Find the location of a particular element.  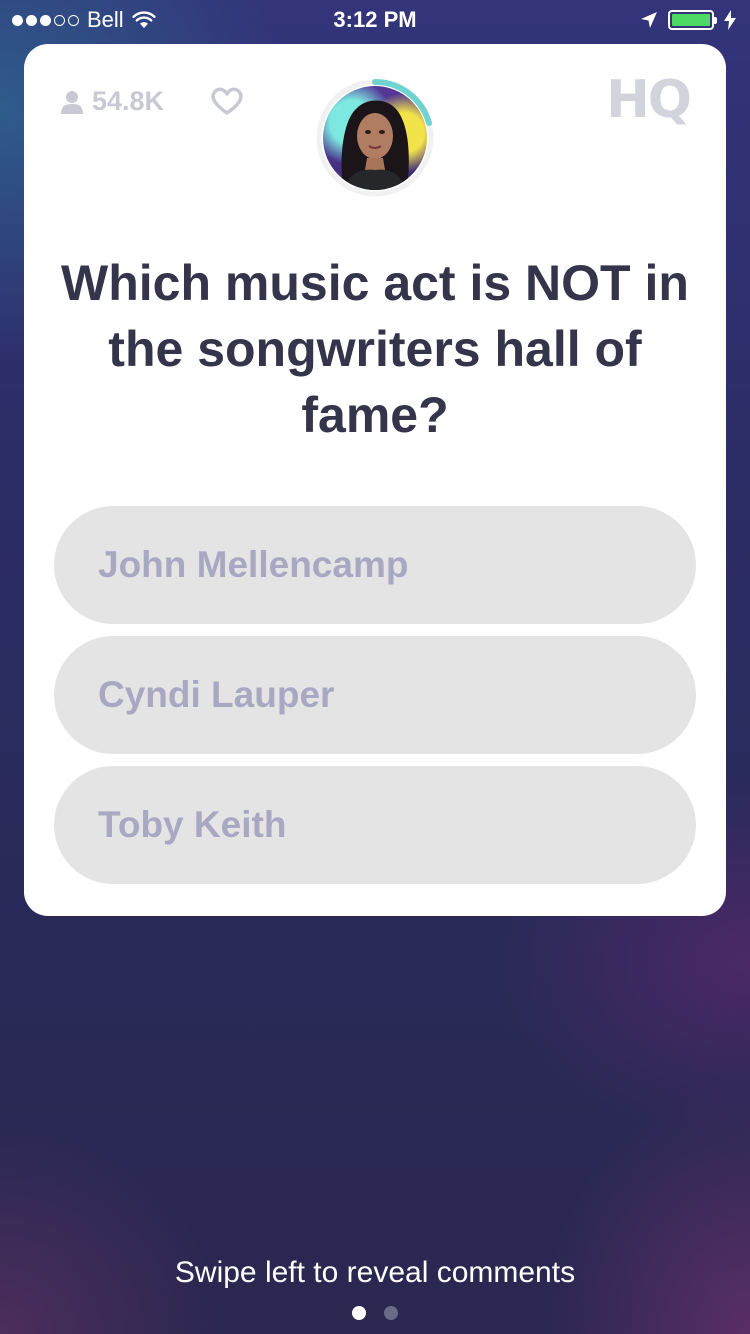

location-arrow-icon is located at coordinates (649, 20).